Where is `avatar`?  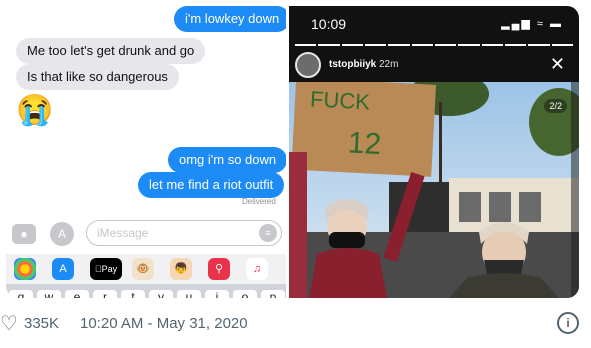 avatar is located at coordinates (308, 65).